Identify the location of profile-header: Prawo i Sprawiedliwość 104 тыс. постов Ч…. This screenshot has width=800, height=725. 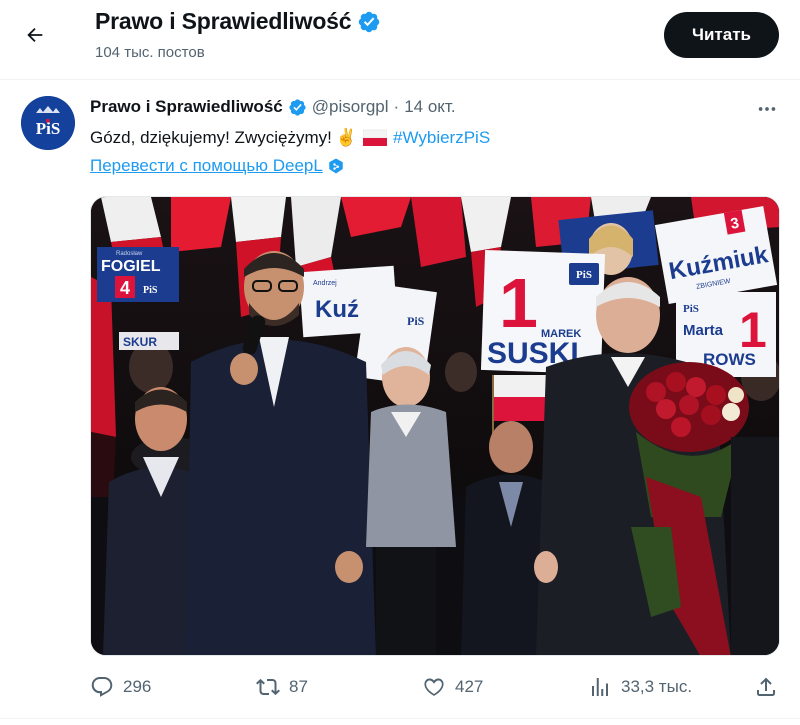
(400, 40).